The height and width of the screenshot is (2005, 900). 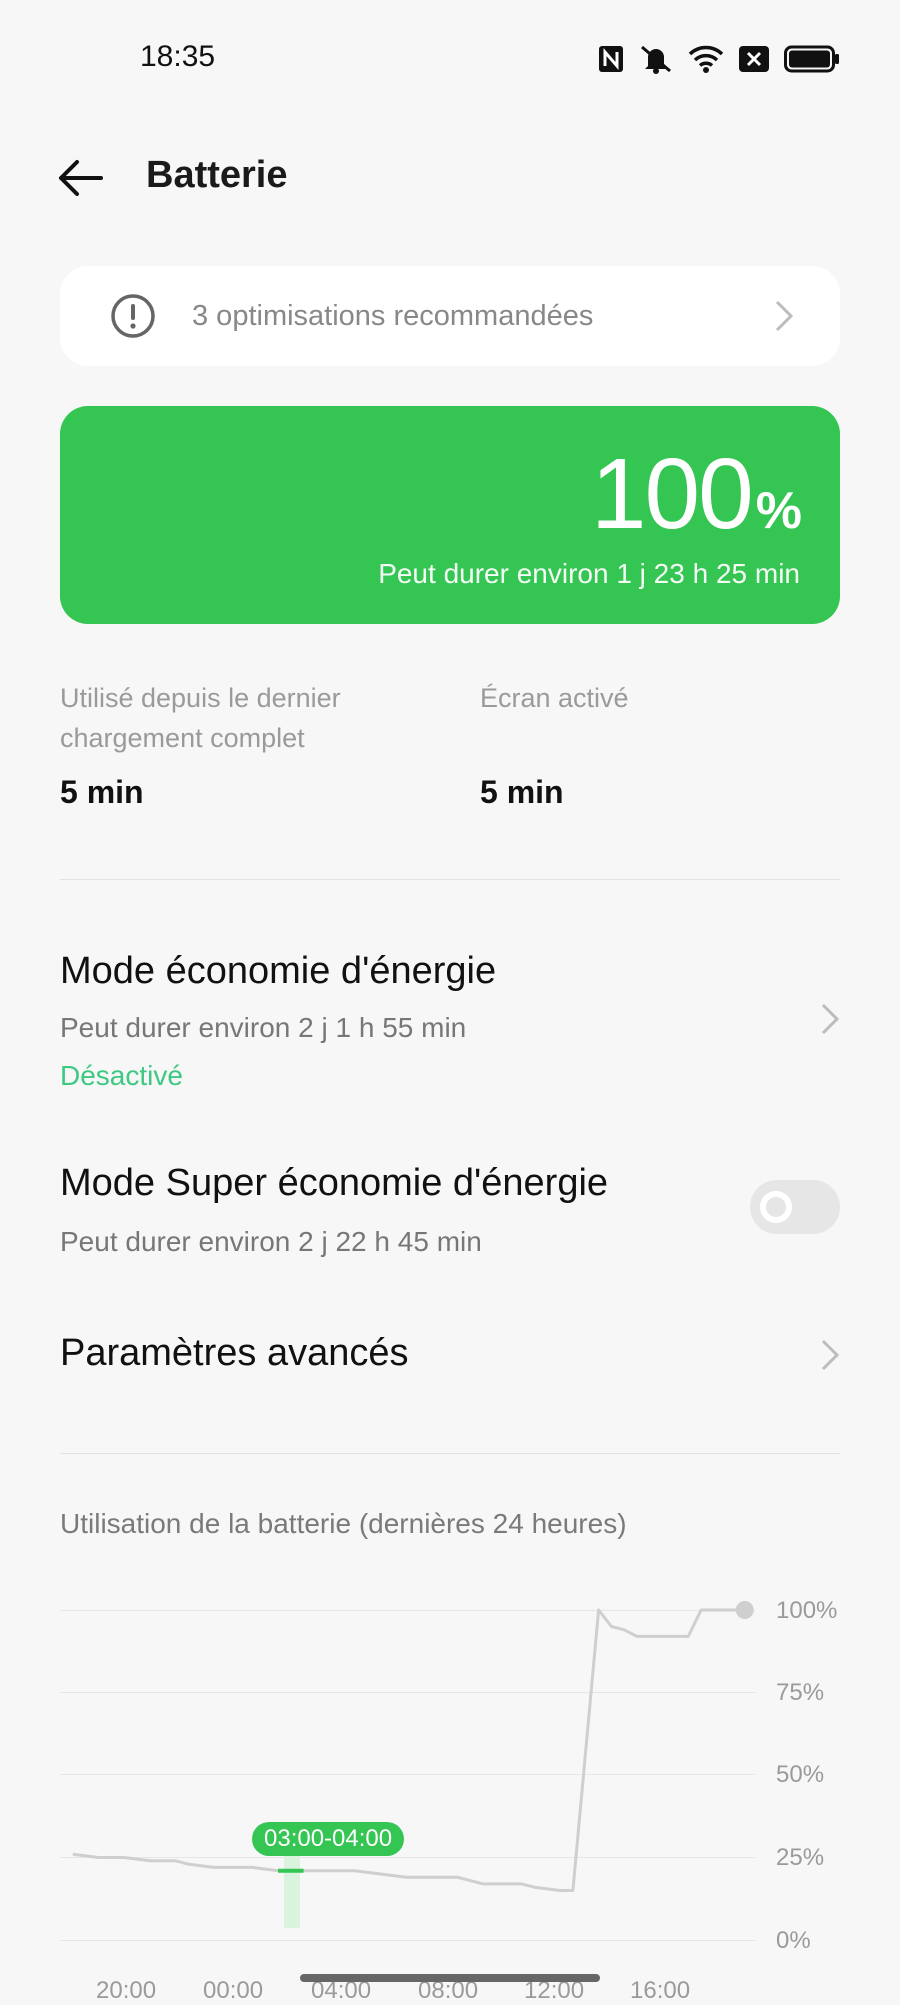 I want to click on chart-highlight-band, so click(x=291, y=1891).